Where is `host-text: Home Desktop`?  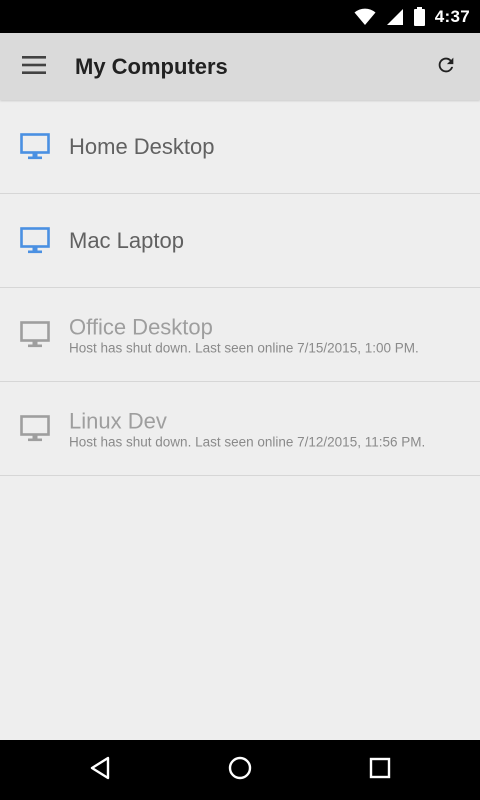 host-text: Home Desktop is located at coordinates (269, 147).